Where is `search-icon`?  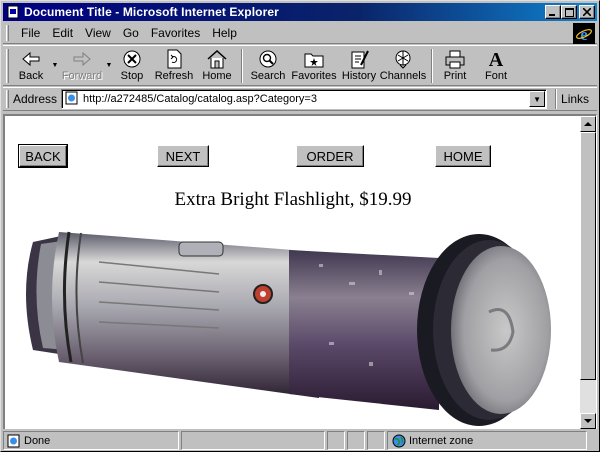
search-icon is located at coordinates (268, 58).